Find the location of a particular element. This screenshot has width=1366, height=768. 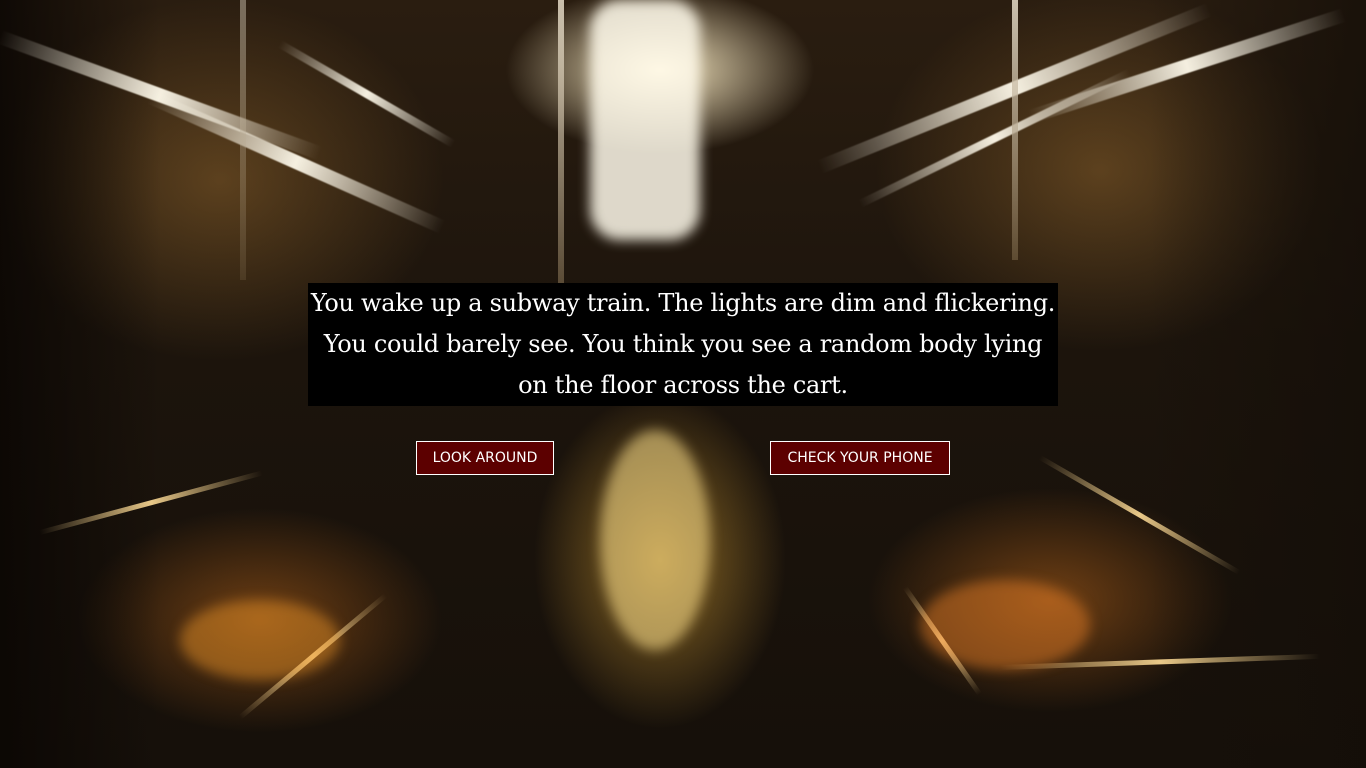

floor-reflection is located at coordinates (655, 540).